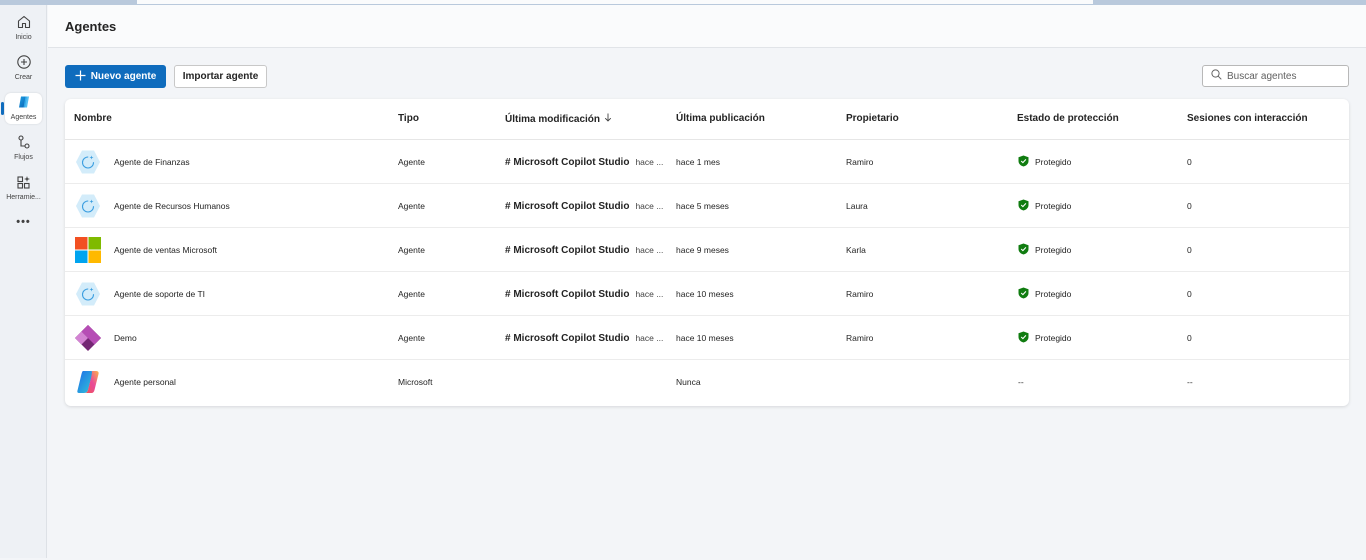 The height and width of the screenshot is (560, 1366). I want to click on agent-name: Agente de soporte de TI, so click(159, 294).